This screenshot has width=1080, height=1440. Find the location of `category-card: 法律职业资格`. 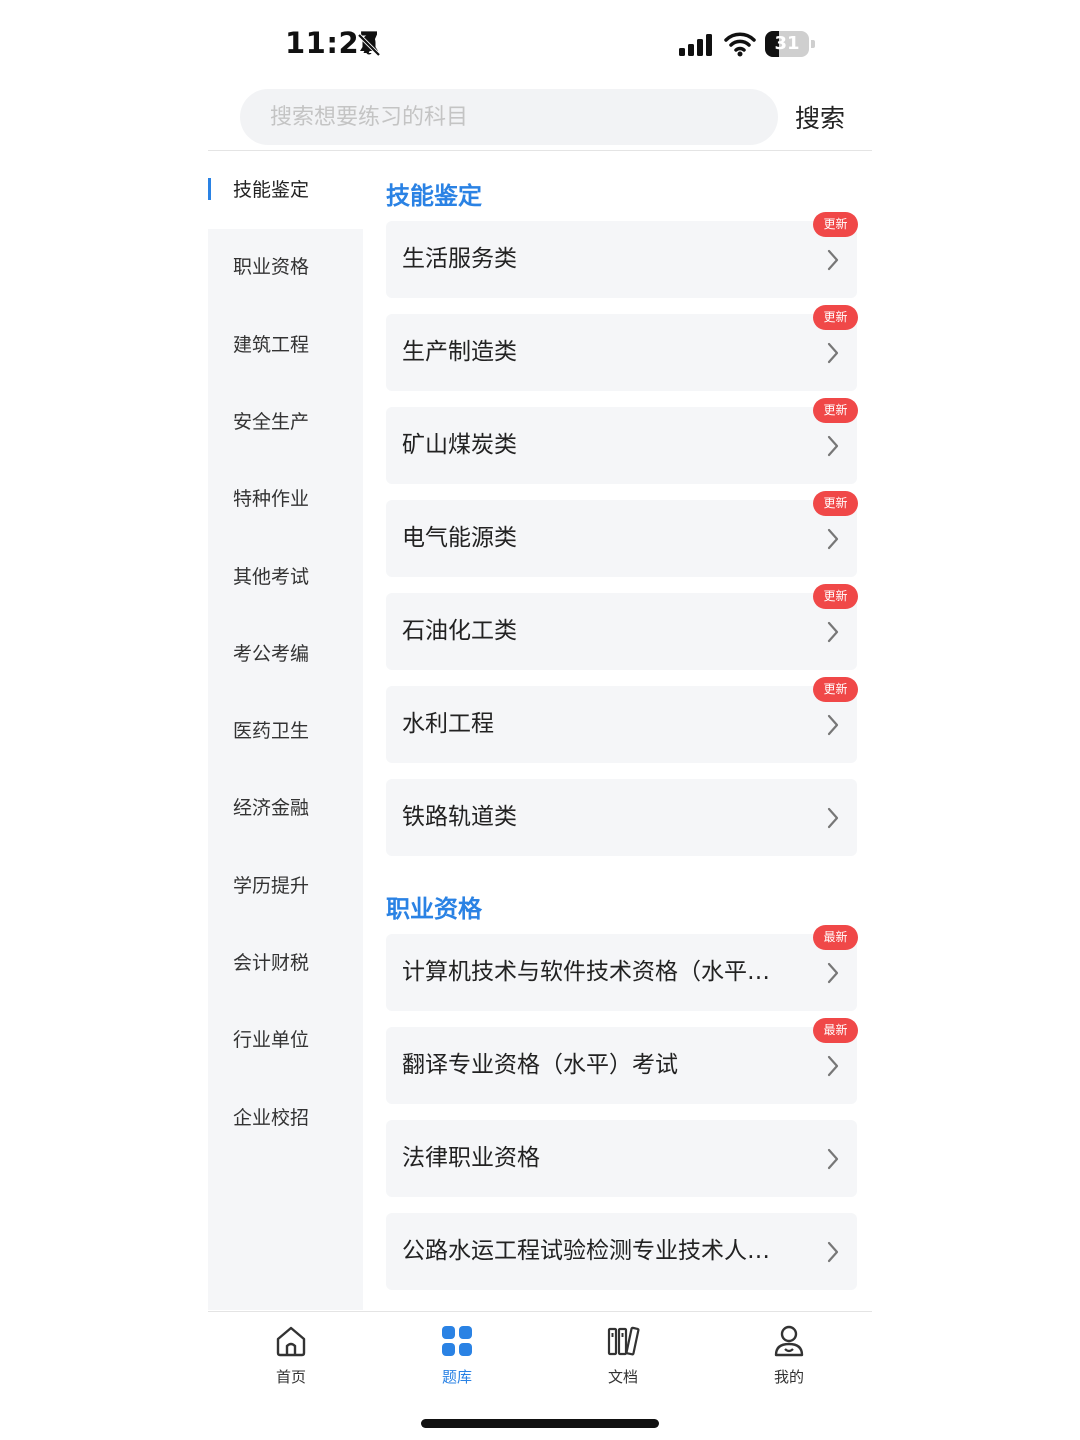

category-card: 法律职业资格 is located at coordinates (621, 1158).